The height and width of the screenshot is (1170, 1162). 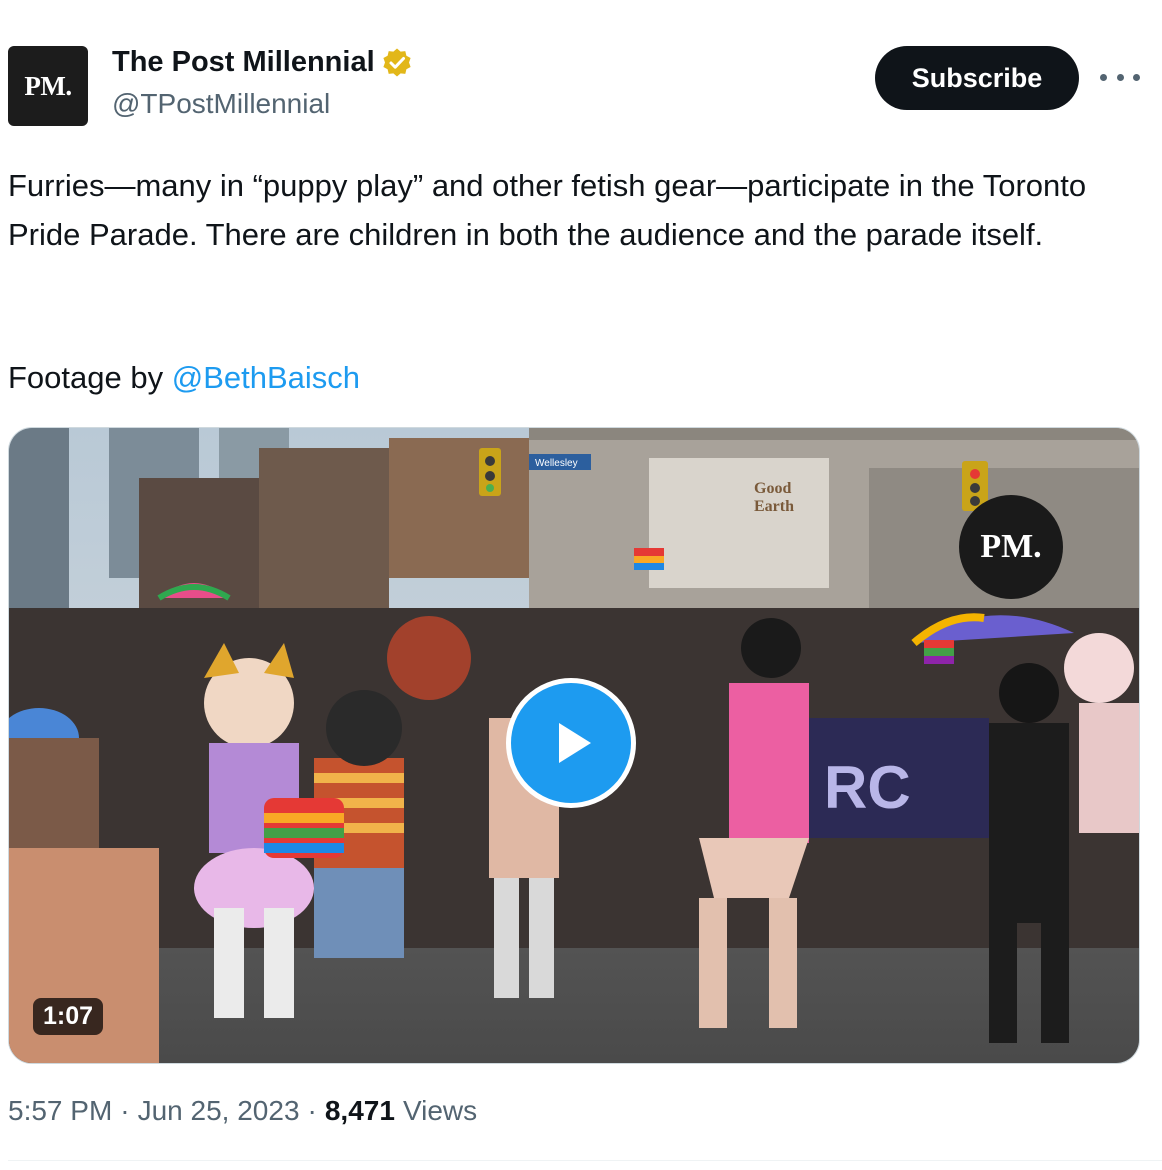 What do you see at coordinates (977, 78) in the screenshot?
I see `subscribe-button: Subscribe` at bounding box center [977, 78].